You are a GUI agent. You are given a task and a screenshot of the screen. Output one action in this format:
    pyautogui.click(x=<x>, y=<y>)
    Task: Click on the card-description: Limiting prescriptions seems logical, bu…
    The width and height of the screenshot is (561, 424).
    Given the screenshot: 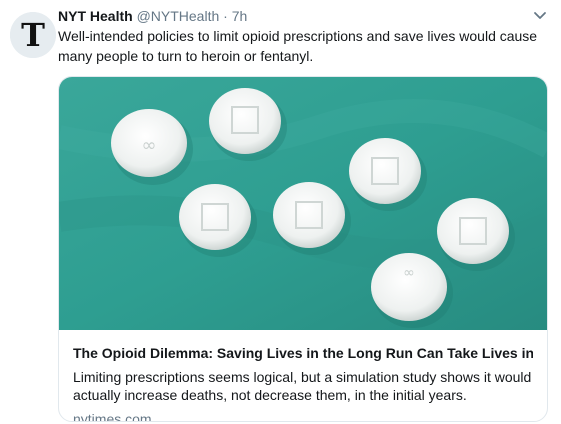 What is the action you would take?
    pyautogui.click(x=302, y=386)
    